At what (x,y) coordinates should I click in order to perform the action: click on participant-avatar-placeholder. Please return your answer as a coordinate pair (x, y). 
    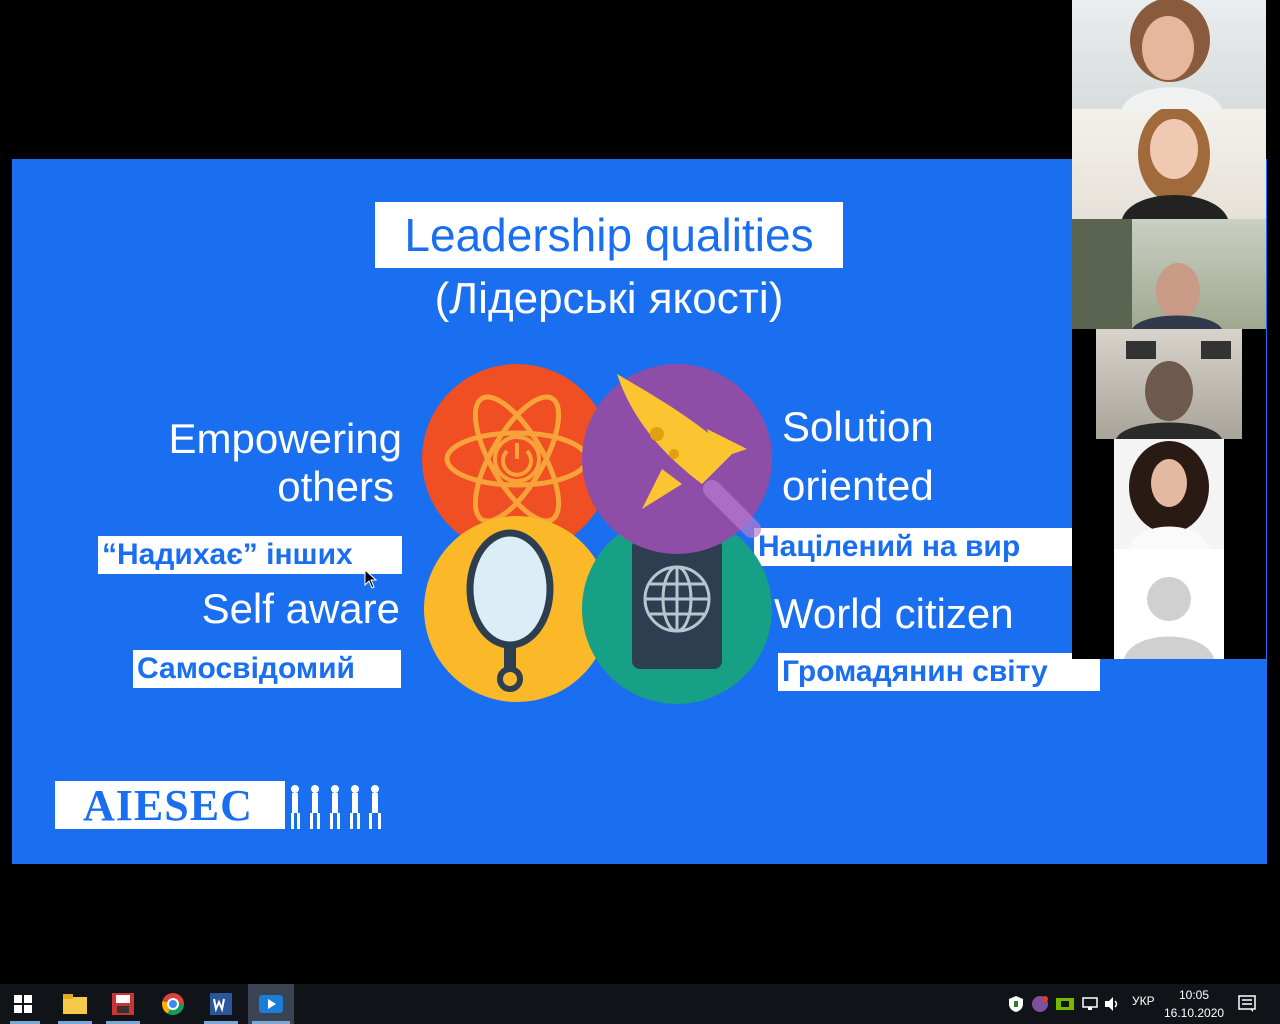
    Looking at the image, I should click on (1169, 604).